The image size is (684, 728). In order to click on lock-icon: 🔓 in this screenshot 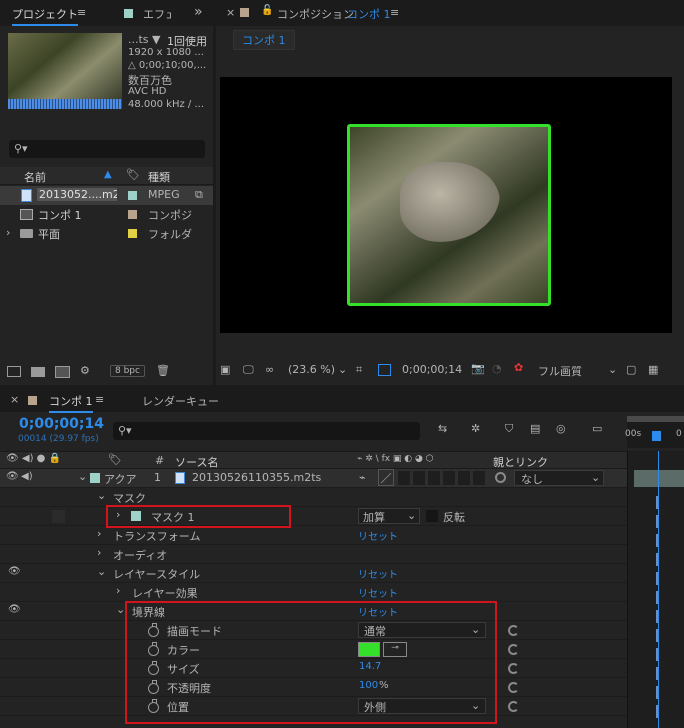, I will do `click(267, 10)`.